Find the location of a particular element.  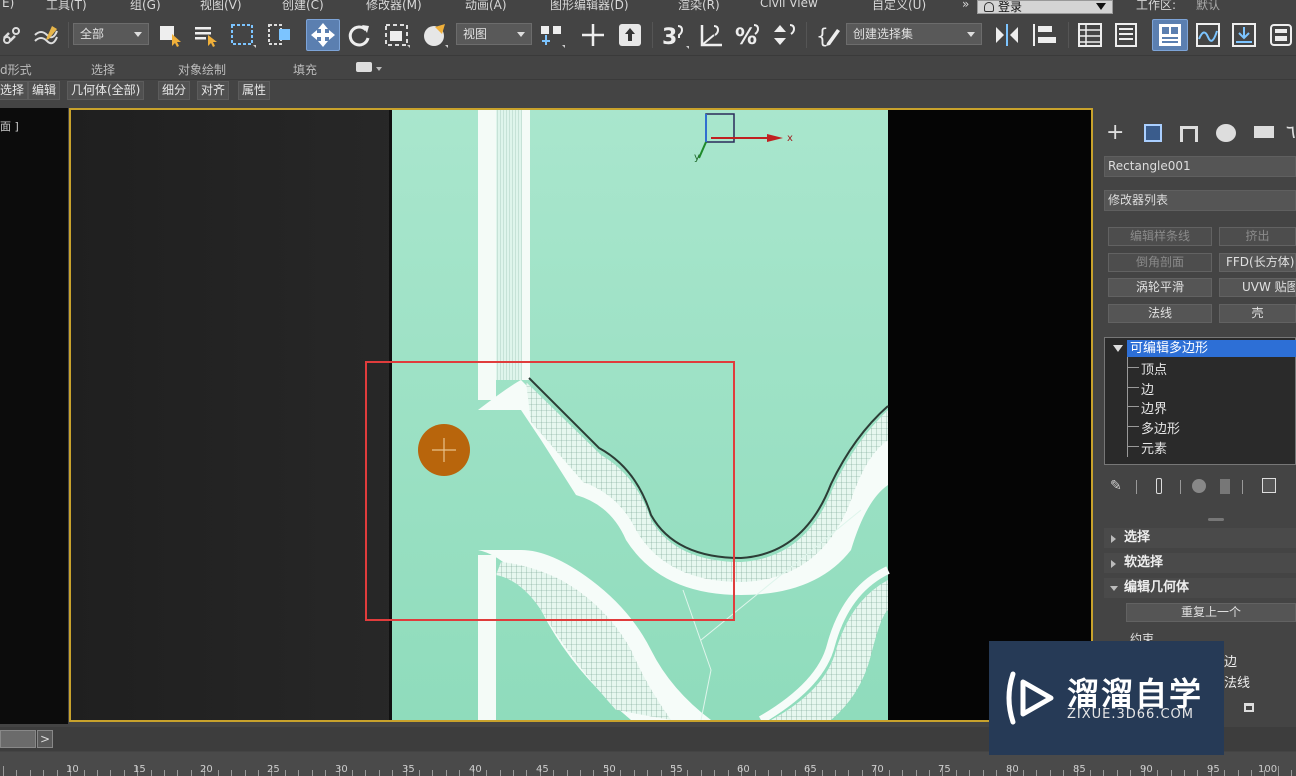

ribbon-tab-modeling: d形式 is located at coordinates (16, 69).